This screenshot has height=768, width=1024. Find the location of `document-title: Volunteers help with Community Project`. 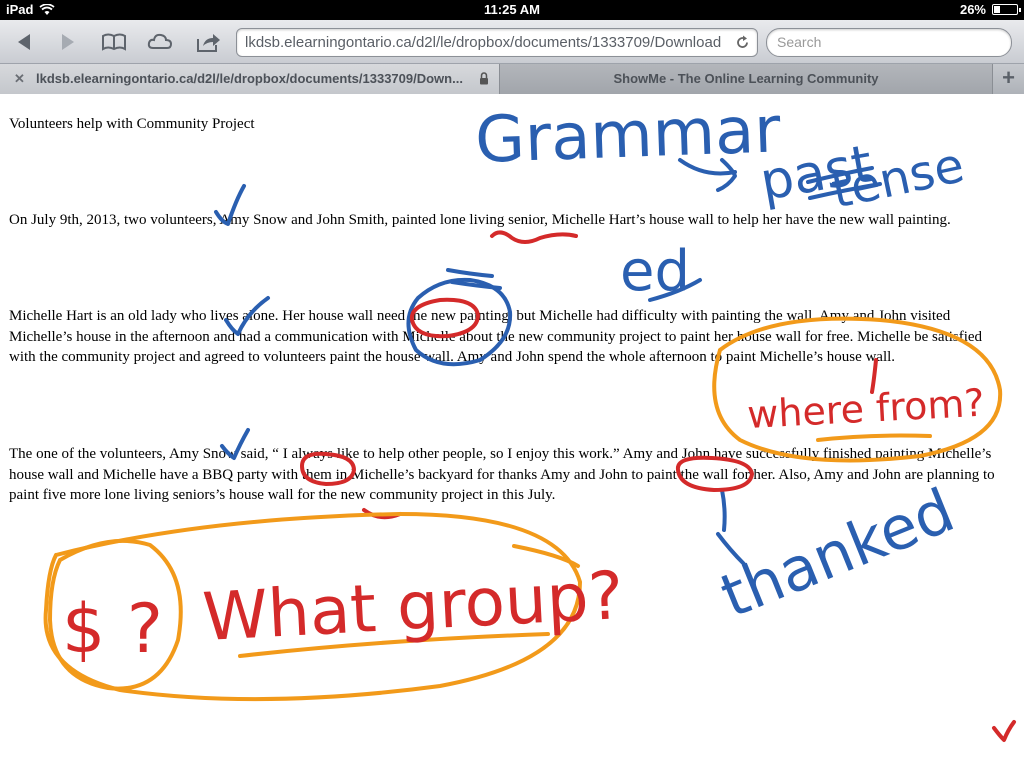

document-title: Volunteers help with Community Project is located at coordinates (132, 124).